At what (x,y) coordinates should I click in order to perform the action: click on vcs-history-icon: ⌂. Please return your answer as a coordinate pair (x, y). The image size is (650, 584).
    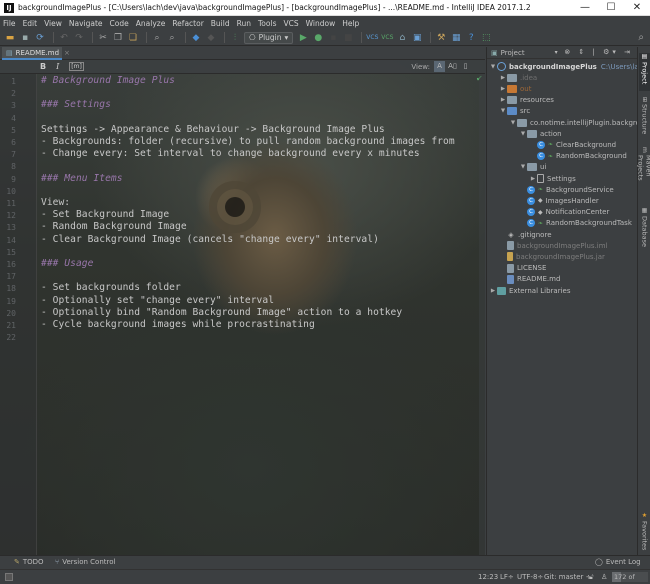
    Looking at the image, I should click on (402, 38).